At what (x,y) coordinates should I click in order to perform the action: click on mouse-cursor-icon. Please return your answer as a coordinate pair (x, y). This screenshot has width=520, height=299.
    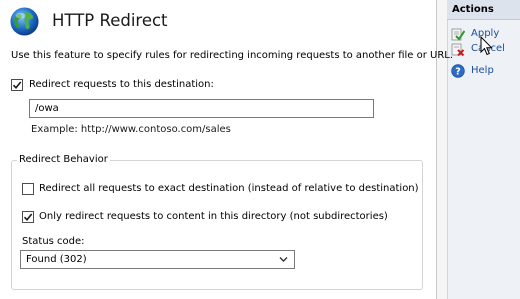
    Looking at the image, I should click on (486, 46).